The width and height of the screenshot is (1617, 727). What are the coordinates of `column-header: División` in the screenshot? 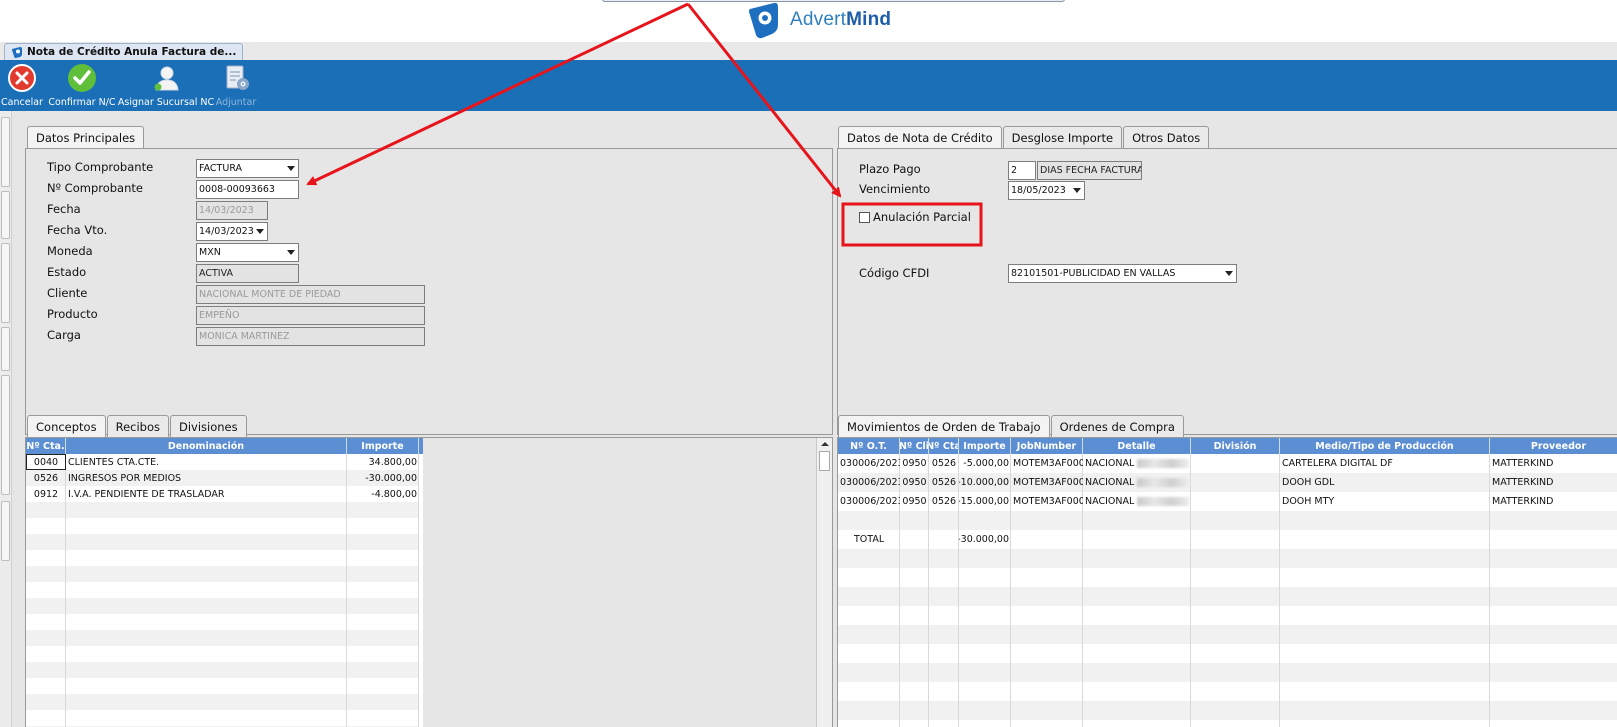 It's located at (1235, 446).